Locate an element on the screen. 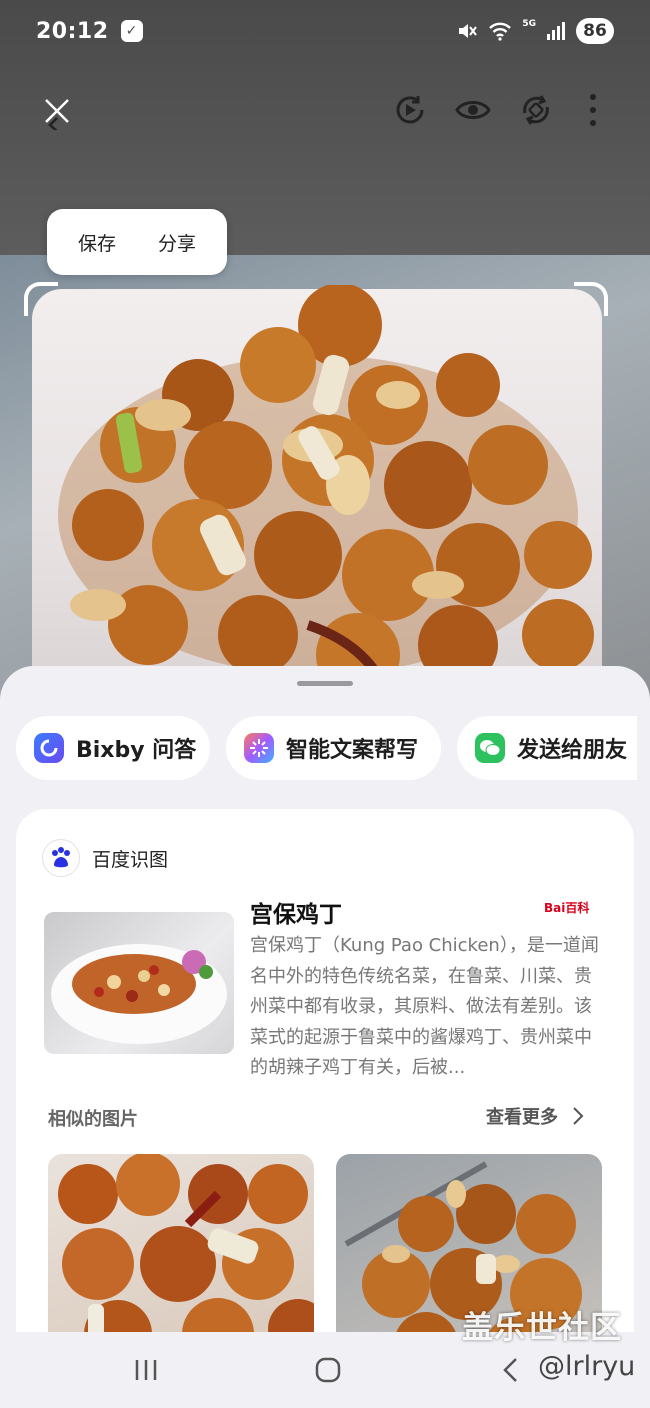  rotate-button is located at coordinates (536, 110).